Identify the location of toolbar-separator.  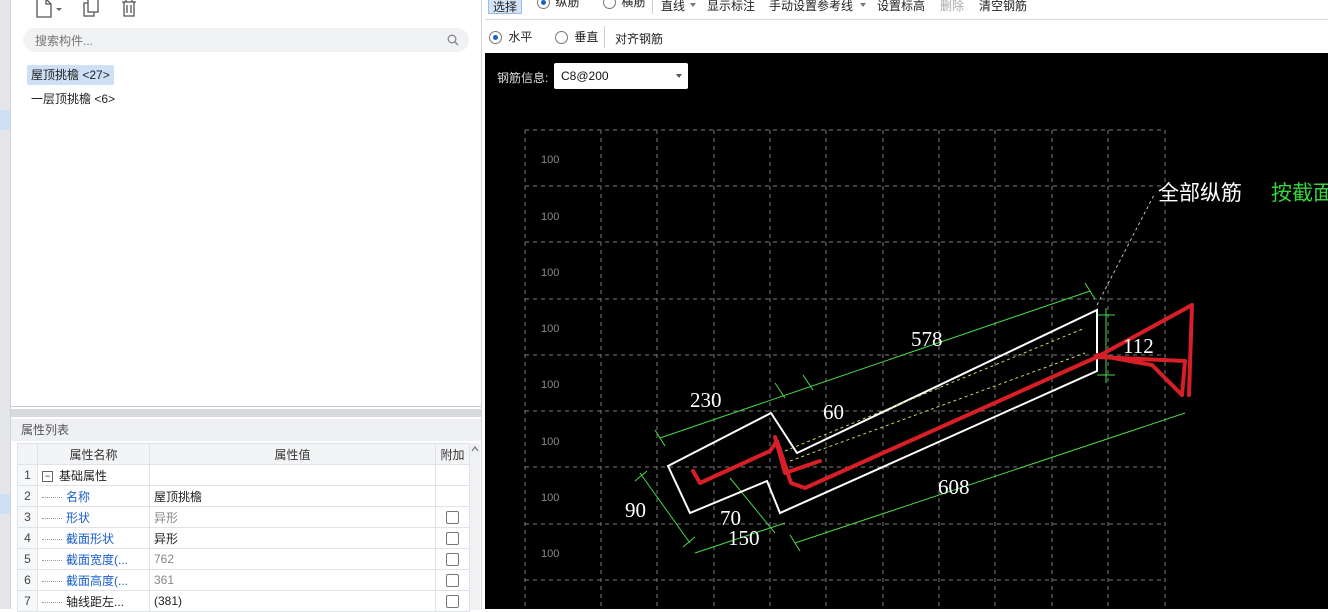
(652, 7).